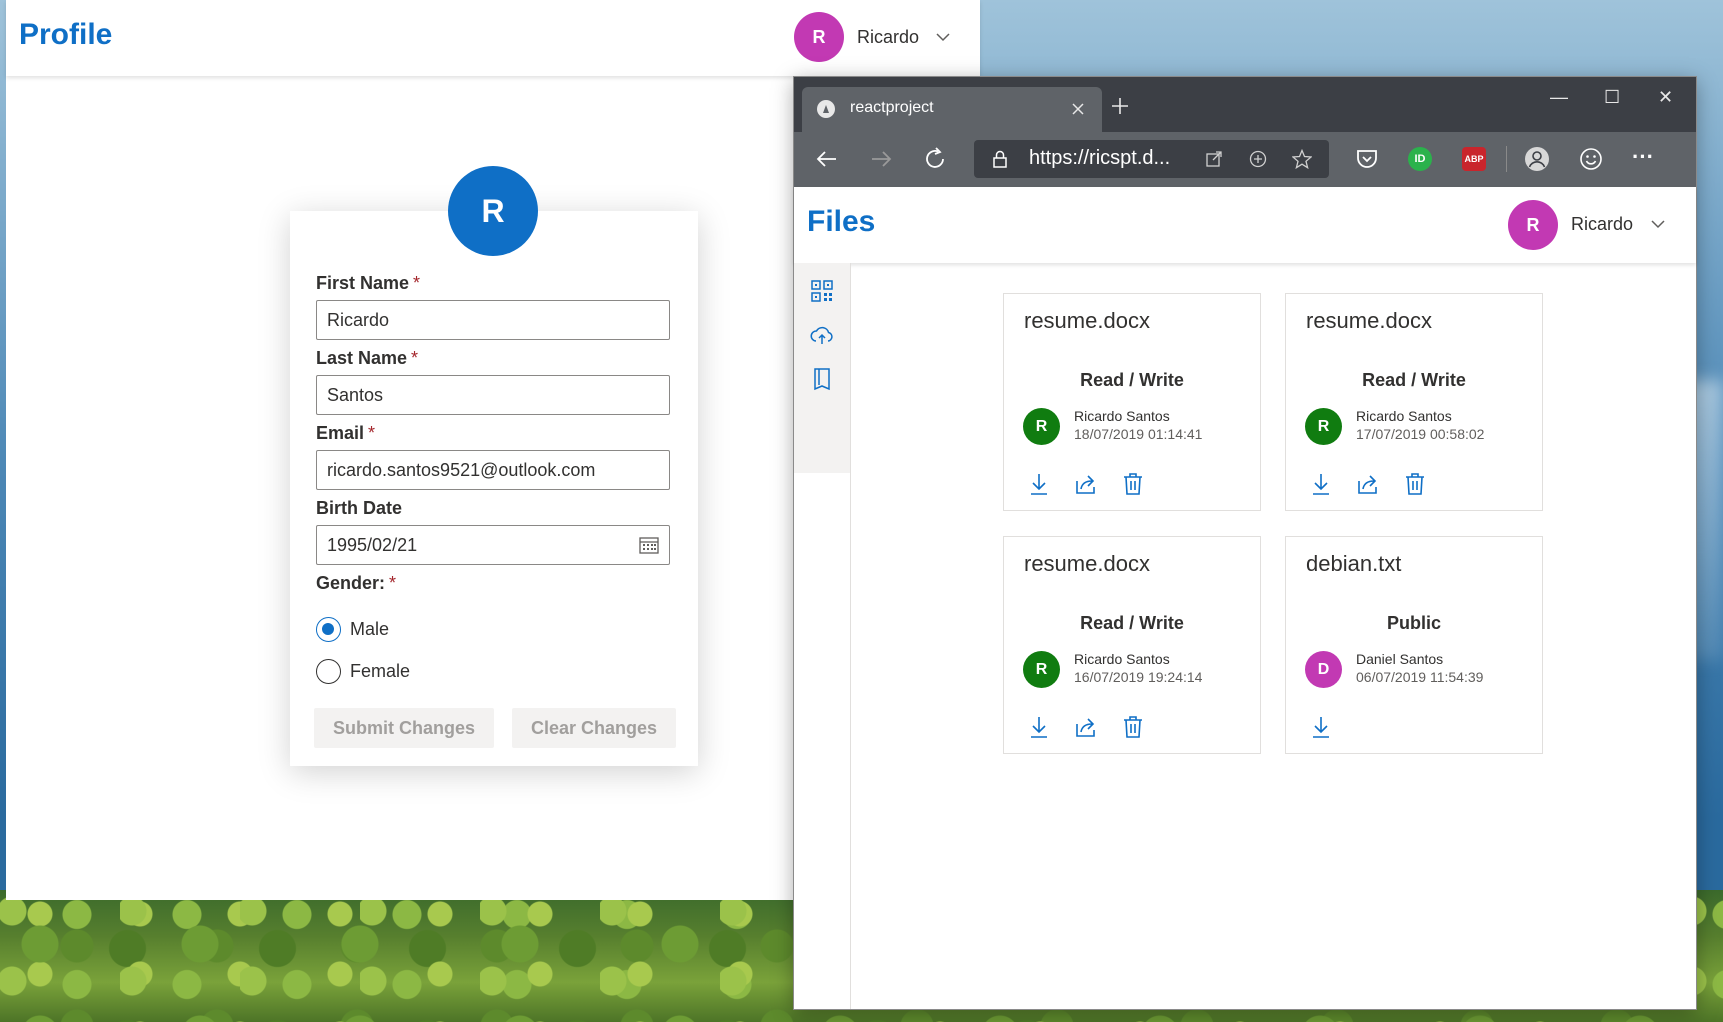  I want to click on close-window-button: ✕, so click(1665, 97).